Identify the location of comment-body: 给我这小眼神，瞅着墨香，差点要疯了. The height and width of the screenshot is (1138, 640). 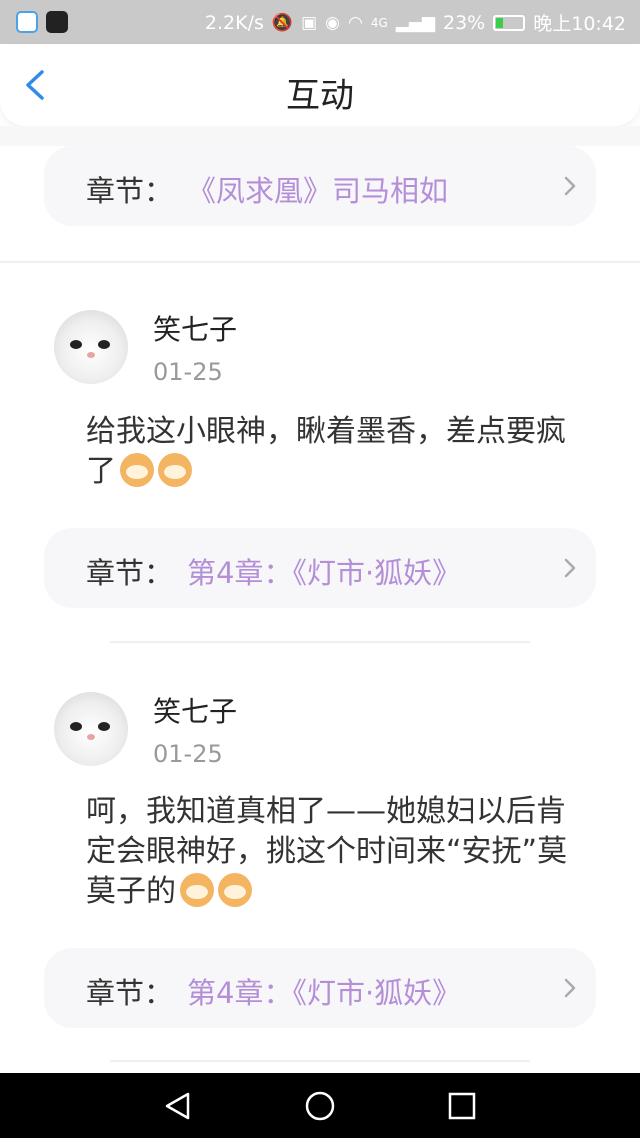
(326, 451).